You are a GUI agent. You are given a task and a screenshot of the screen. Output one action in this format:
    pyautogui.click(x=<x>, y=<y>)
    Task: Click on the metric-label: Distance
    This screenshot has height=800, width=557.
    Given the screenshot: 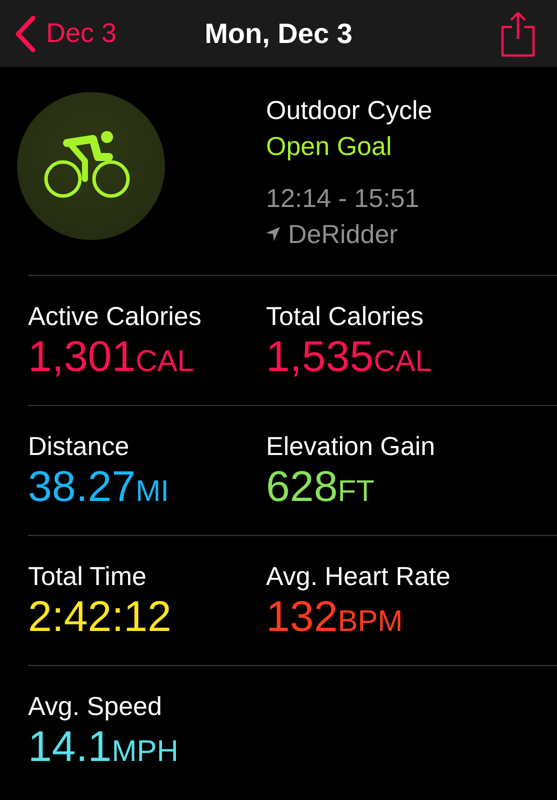 What is the action you would take?
    pyautogui.click(x=79, y=446)
    